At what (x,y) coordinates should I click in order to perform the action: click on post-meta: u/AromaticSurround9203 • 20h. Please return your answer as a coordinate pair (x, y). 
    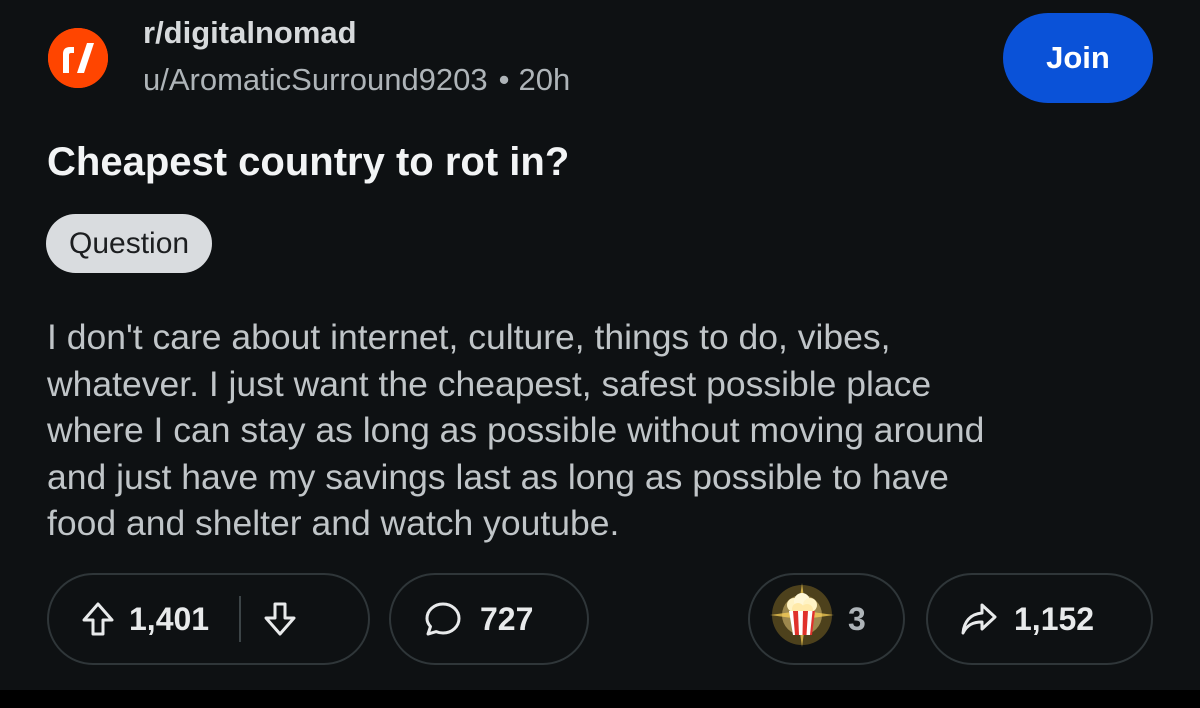
    Looking at the image, I should click on (356, 80).